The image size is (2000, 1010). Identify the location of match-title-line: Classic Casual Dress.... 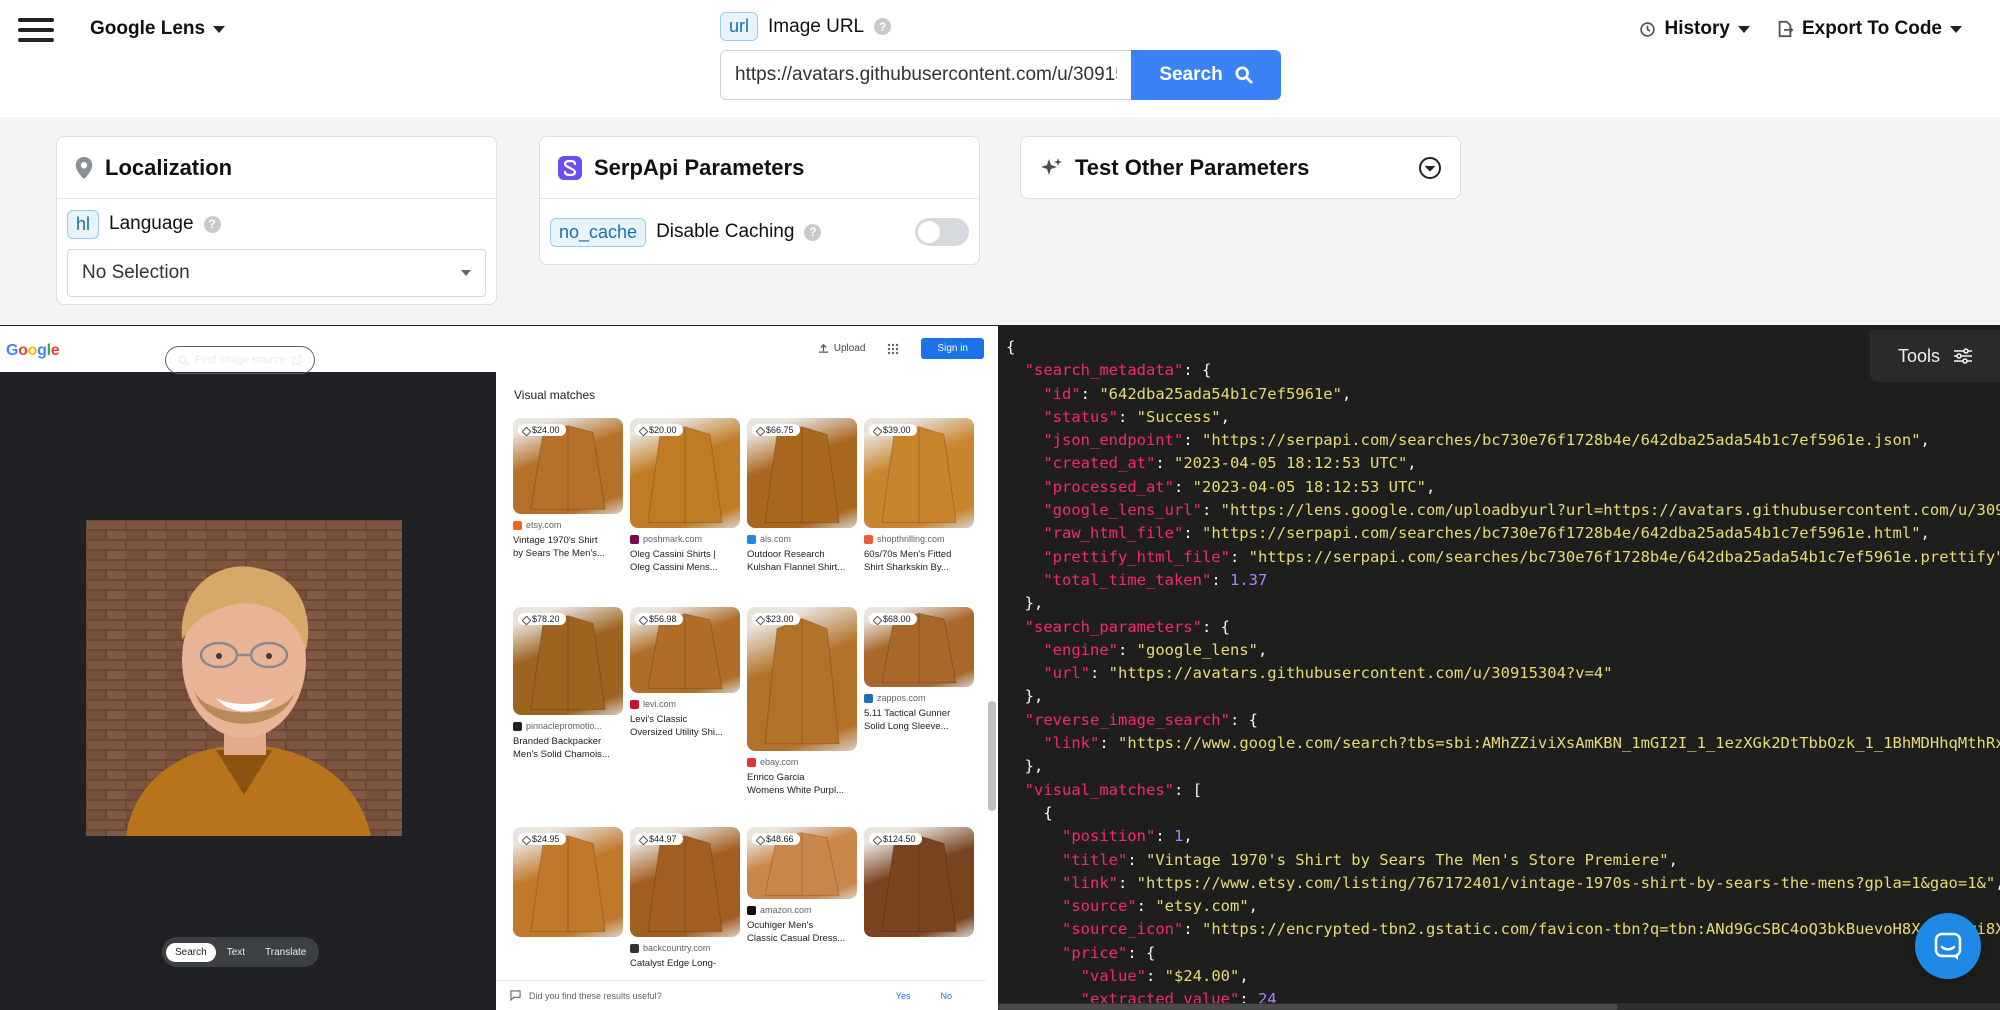
(802, 938).